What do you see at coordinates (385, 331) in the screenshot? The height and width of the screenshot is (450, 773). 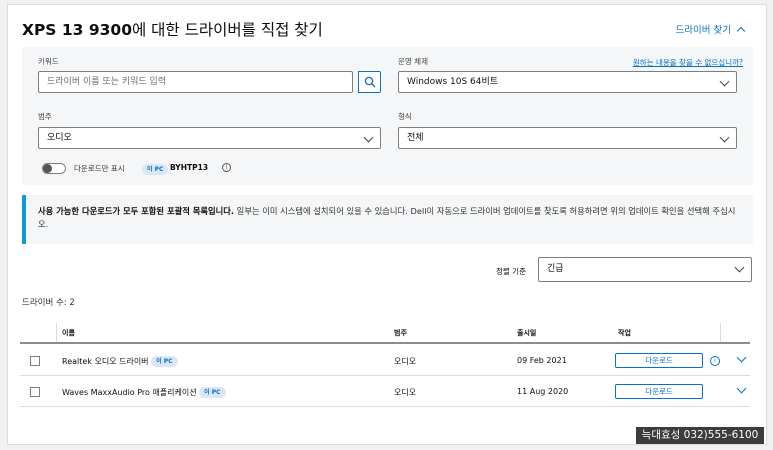 I see `table-header: 이름 범주 출시일 작업` at bounding box center [385, 331].